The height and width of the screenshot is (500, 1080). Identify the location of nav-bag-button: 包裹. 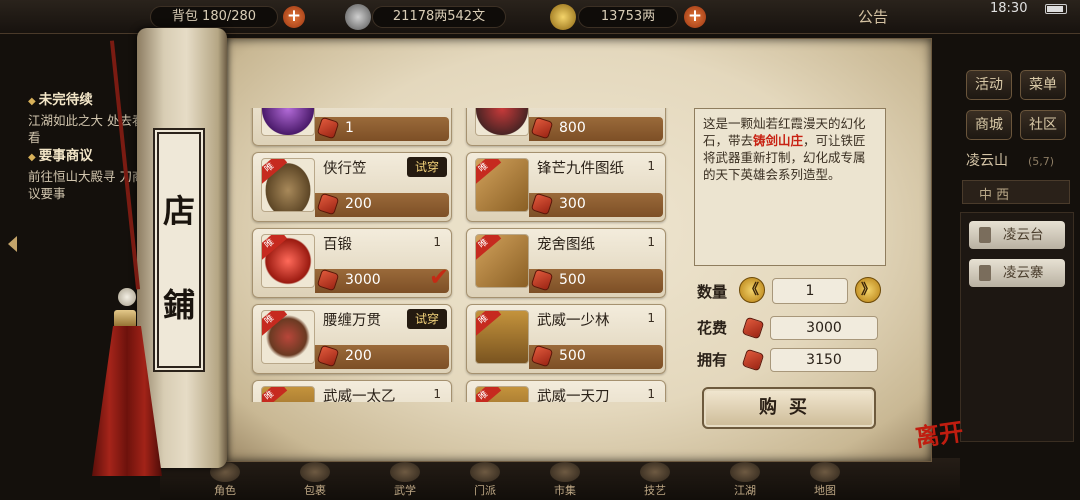
(315, 480).